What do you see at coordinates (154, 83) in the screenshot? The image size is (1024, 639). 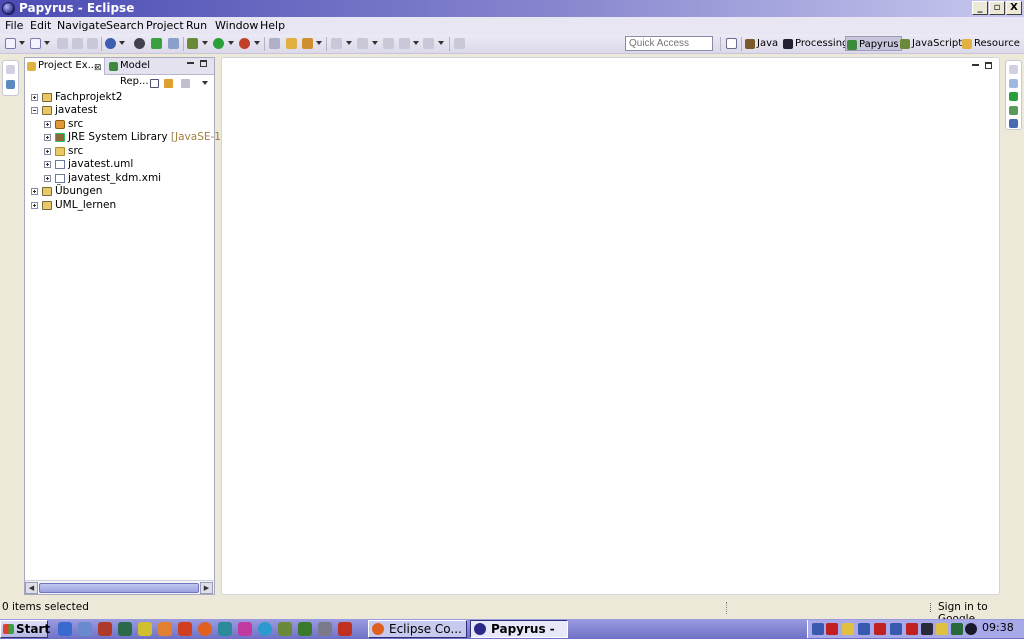 I see `collapse-all-icon` at bounding box center [154, 83].